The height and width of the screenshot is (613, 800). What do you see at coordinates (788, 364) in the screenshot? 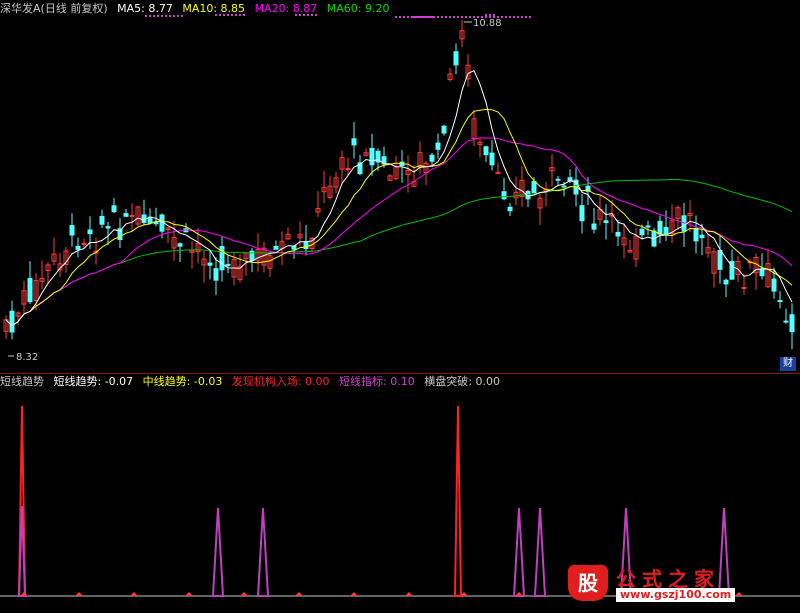
I see `finance-badge: 财` at bounding box center [788, 364].